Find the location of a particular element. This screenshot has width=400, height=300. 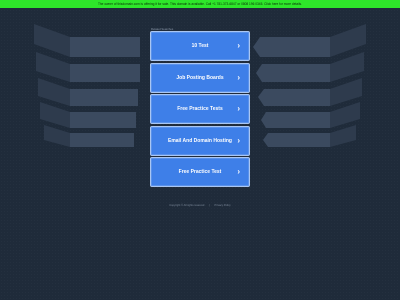

link-10-test: 10 Test › is located at coordinates (200, 46).